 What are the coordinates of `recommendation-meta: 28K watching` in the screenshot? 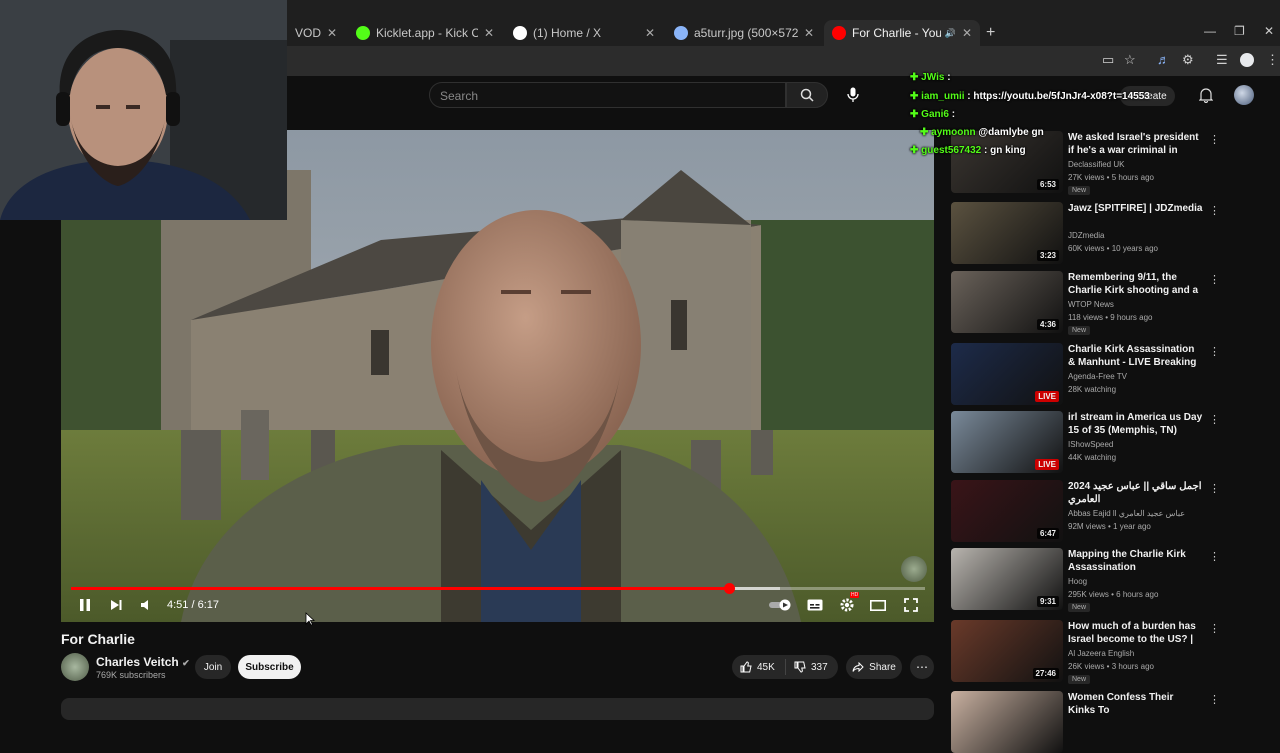 It's located at (1092, 389).